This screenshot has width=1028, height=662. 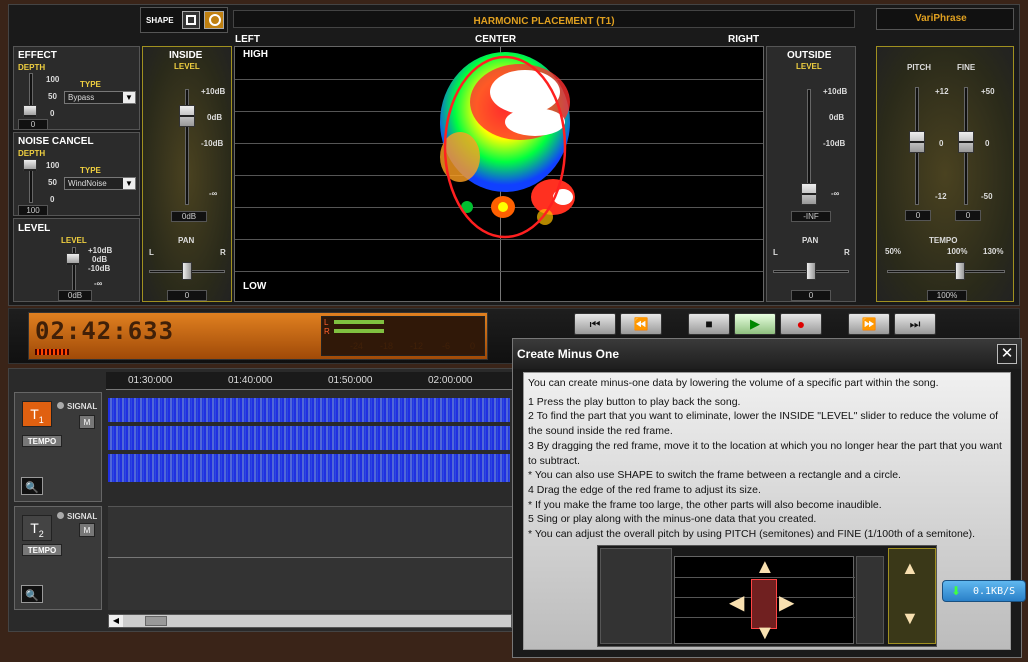 What do you see at coordinates (187, 295) in the screenshot?
I see `inside-pan-value: 0` at bounding box center [187, 295].